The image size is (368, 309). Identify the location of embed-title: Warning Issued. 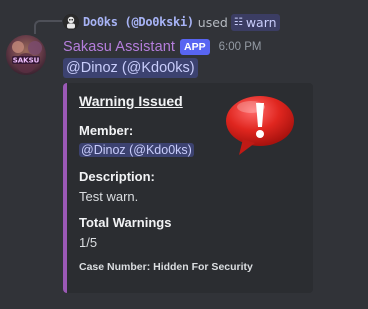
(131, 101).